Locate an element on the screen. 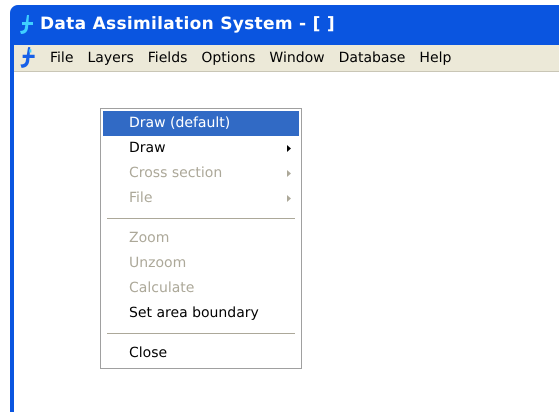 This screenshot has height=412, width=559. menu-option: Draw (default) is located at coordinates (201, 123).